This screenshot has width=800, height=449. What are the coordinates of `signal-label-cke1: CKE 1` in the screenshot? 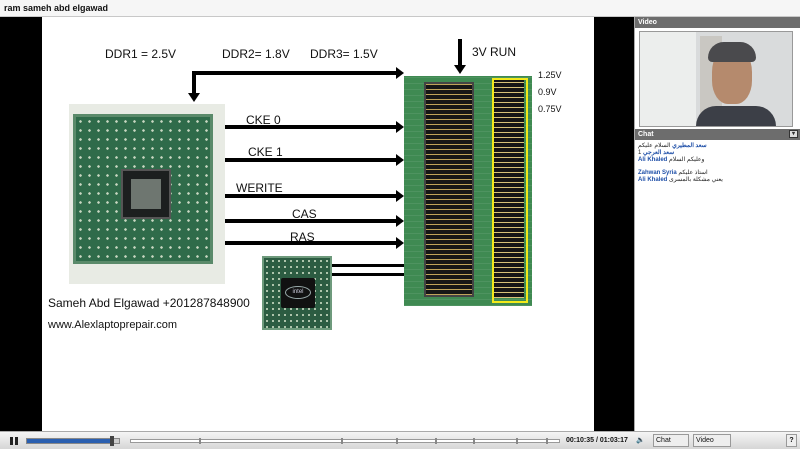 It's located at (265, 152).